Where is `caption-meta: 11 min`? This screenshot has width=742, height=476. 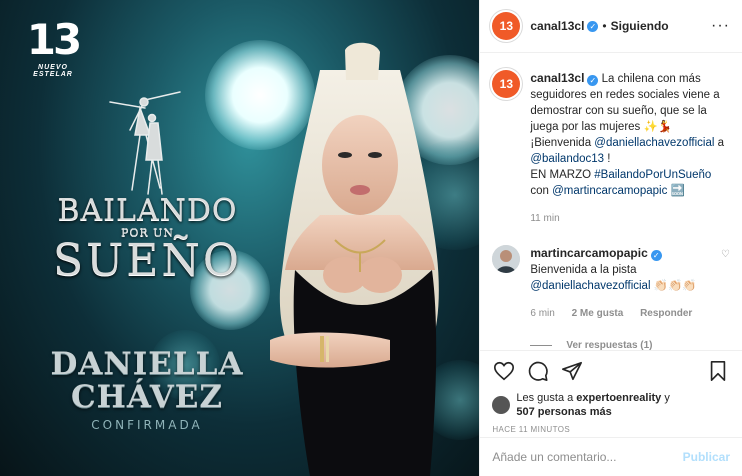
caption-meta: 11 min is located at coordinates (630, 219).